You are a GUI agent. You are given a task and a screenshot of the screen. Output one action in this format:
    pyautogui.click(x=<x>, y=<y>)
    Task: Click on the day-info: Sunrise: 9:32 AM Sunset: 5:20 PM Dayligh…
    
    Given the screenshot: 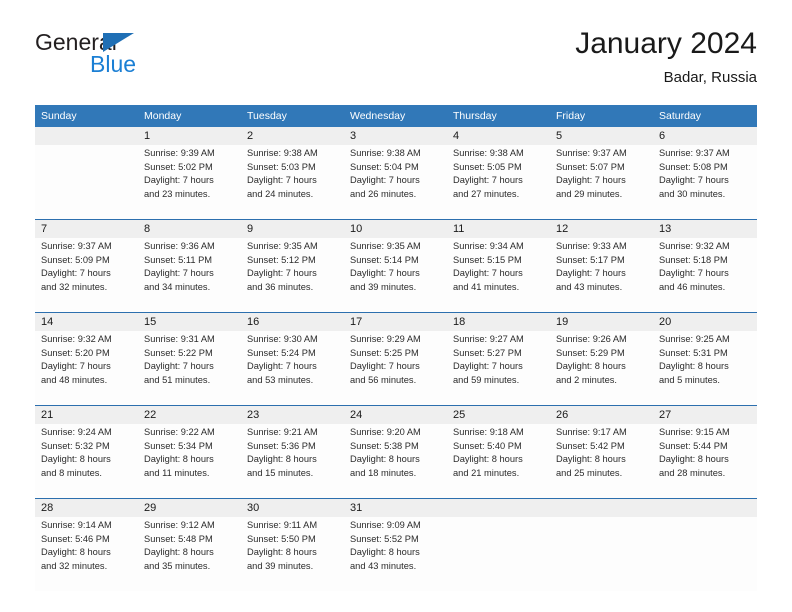 What is the action you would take?
    pyautogui.click(x=86, y=368)
    